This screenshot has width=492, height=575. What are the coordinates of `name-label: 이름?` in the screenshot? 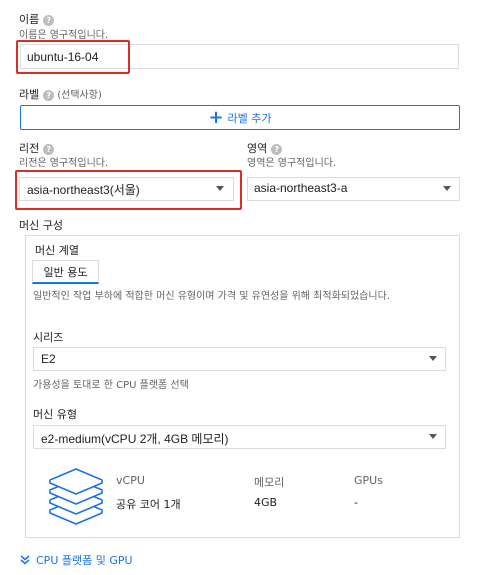 It's located at (37, 19).